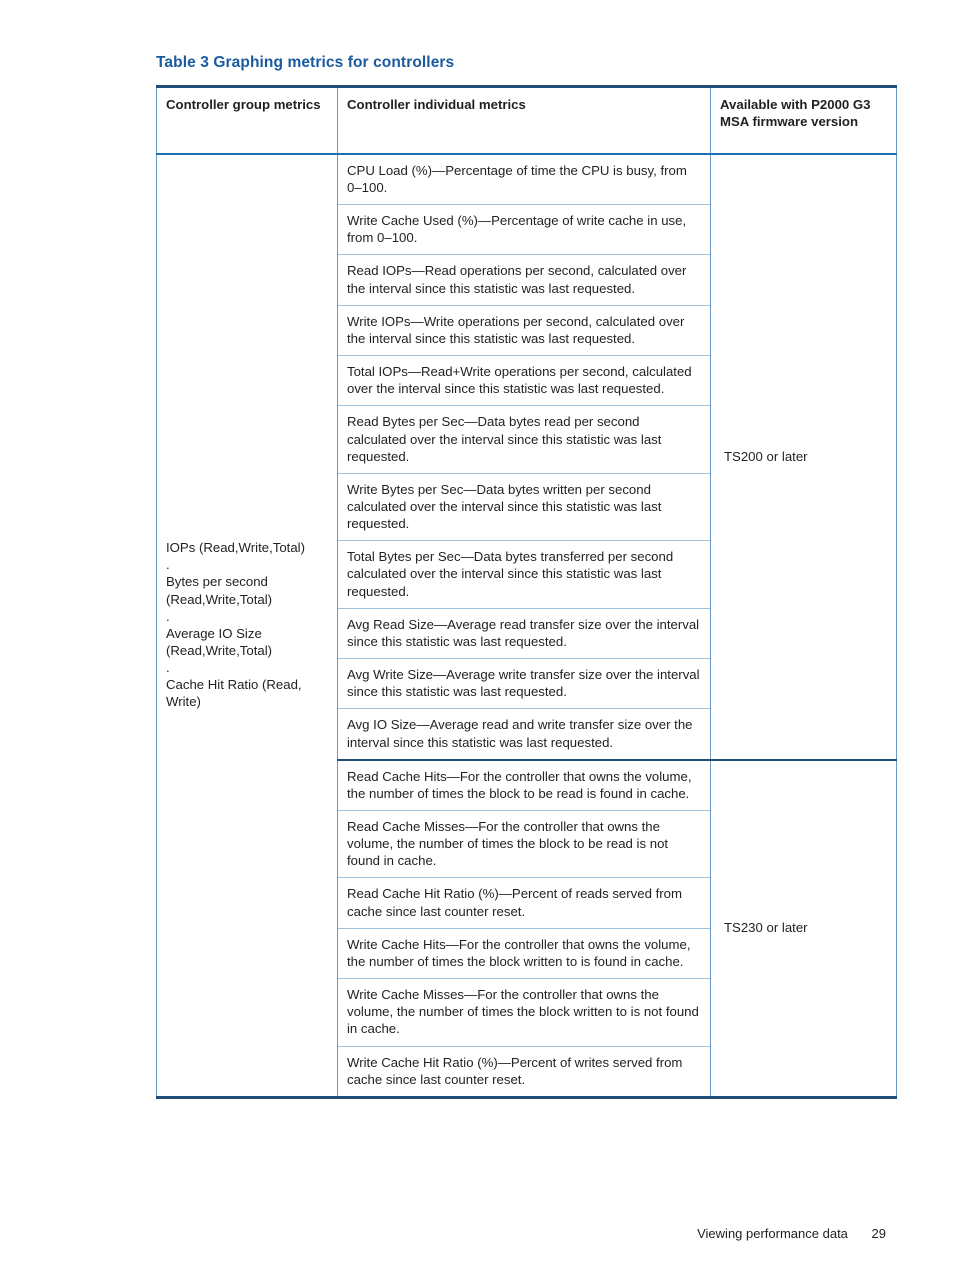  What do you see at coordinates (772, 1233) in the screenshot?
I see `footer-section-title: Viewing performance data` at bounding box center [772, 1233].